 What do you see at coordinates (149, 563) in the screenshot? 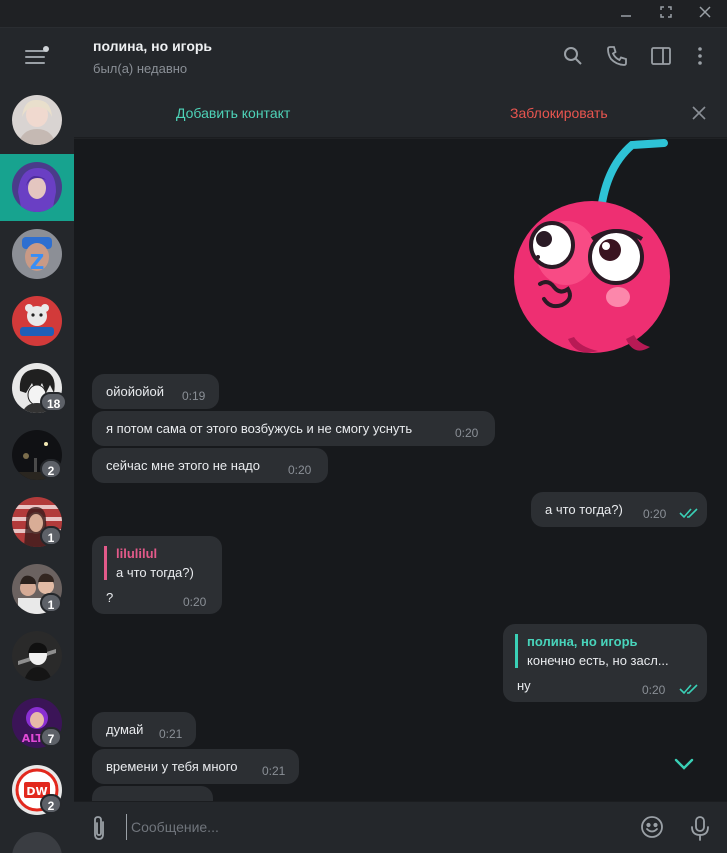
I see `reply-preview: lilulilul а что тогда?)` at bounding box center [149, 563].